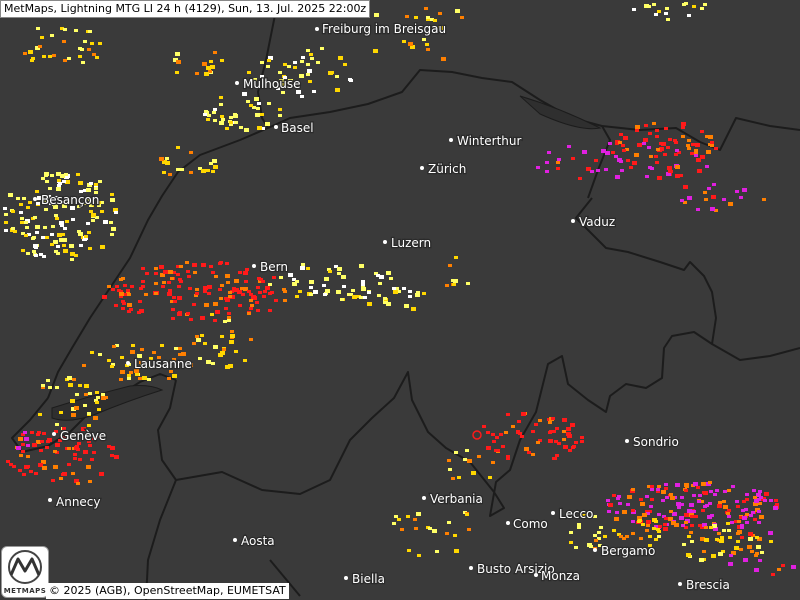  What do you see at coordinates (557, 576) in the screenshot?
I see `city-monza: Monza` at bounding box center [557, 576].